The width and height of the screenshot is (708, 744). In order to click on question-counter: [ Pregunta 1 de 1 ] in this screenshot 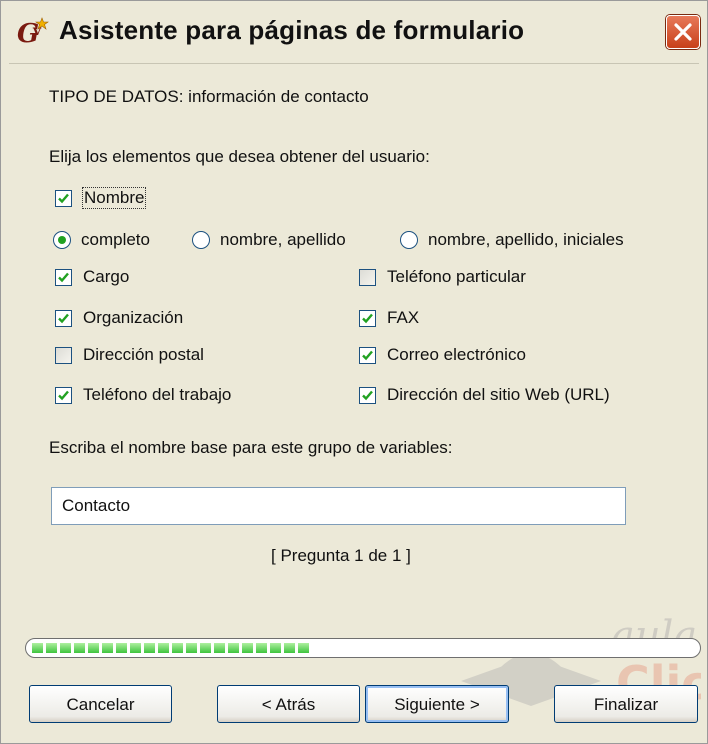, I will do `click(341, 555)`.